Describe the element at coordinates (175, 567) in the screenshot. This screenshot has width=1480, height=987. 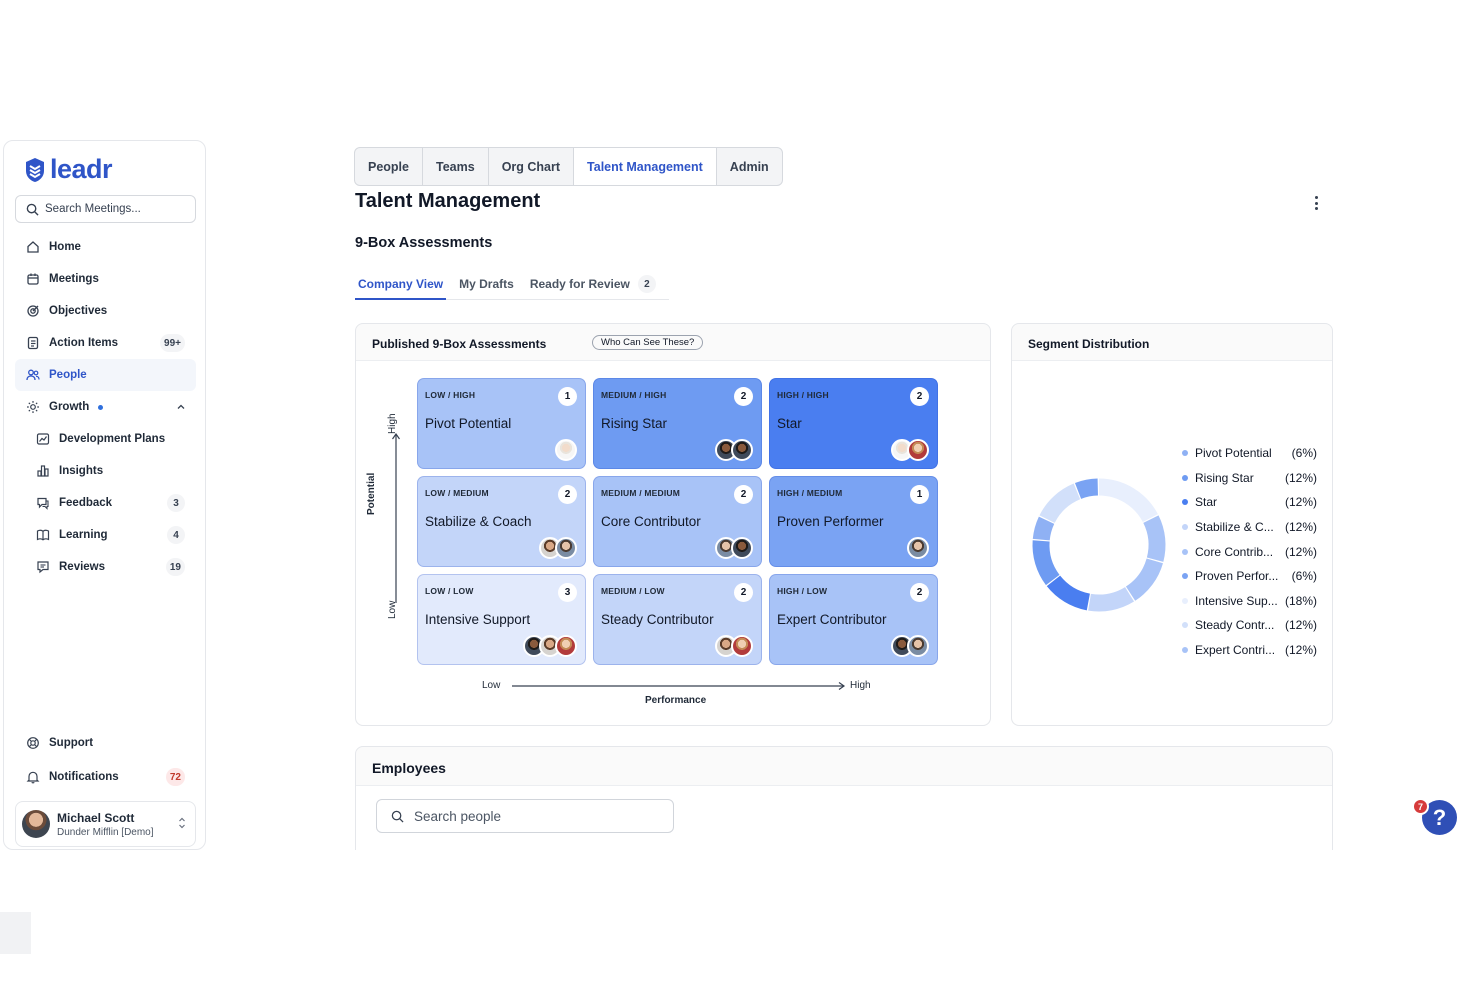
I see `reviews-count-badge: 19` at that location.